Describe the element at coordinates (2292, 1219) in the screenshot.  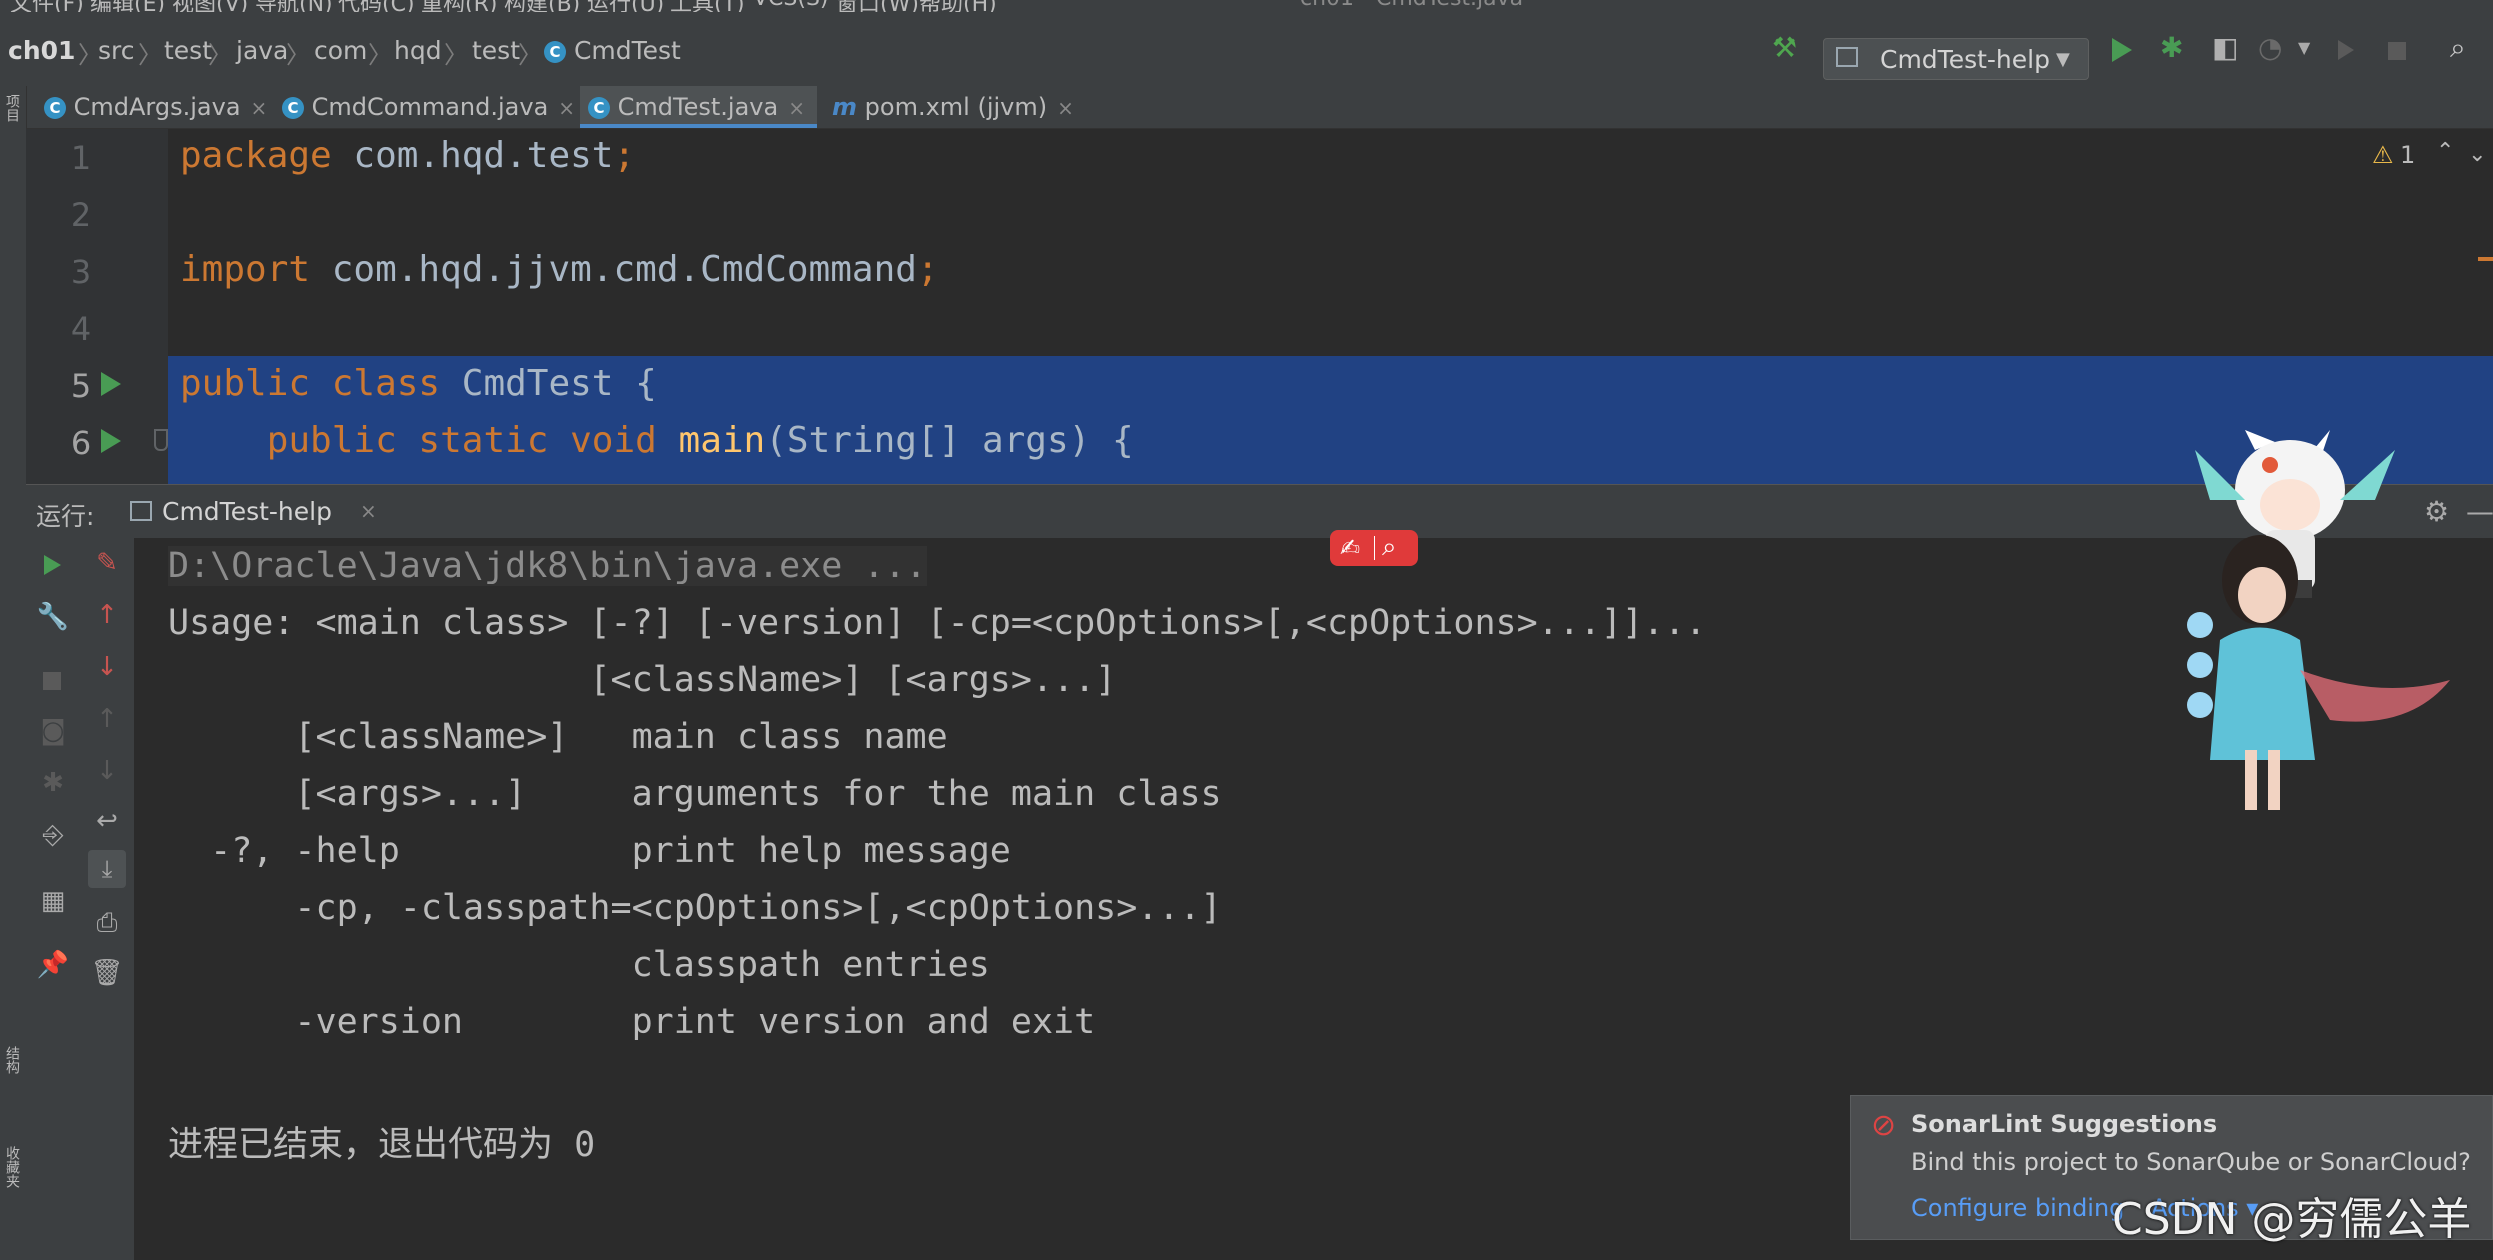
I see `csdn-watermark: CSDN @穷儒公羊` at that location.